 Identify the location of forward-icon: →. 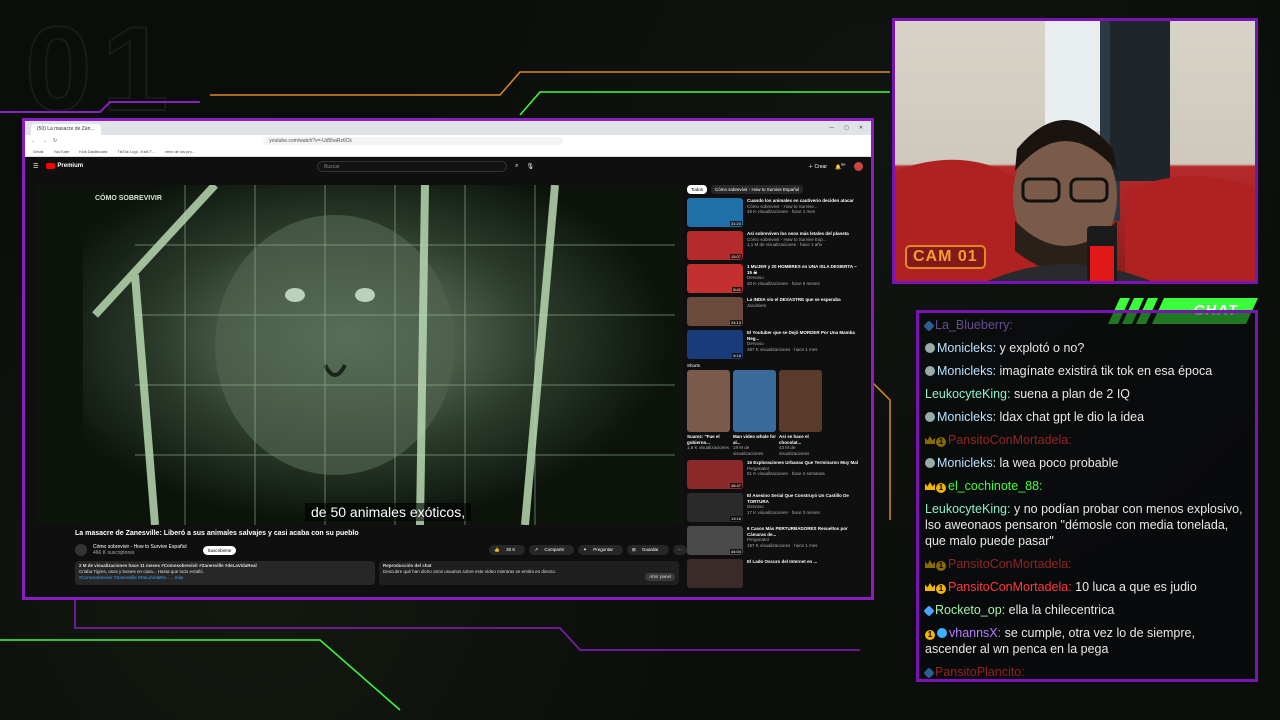
(44, 141).